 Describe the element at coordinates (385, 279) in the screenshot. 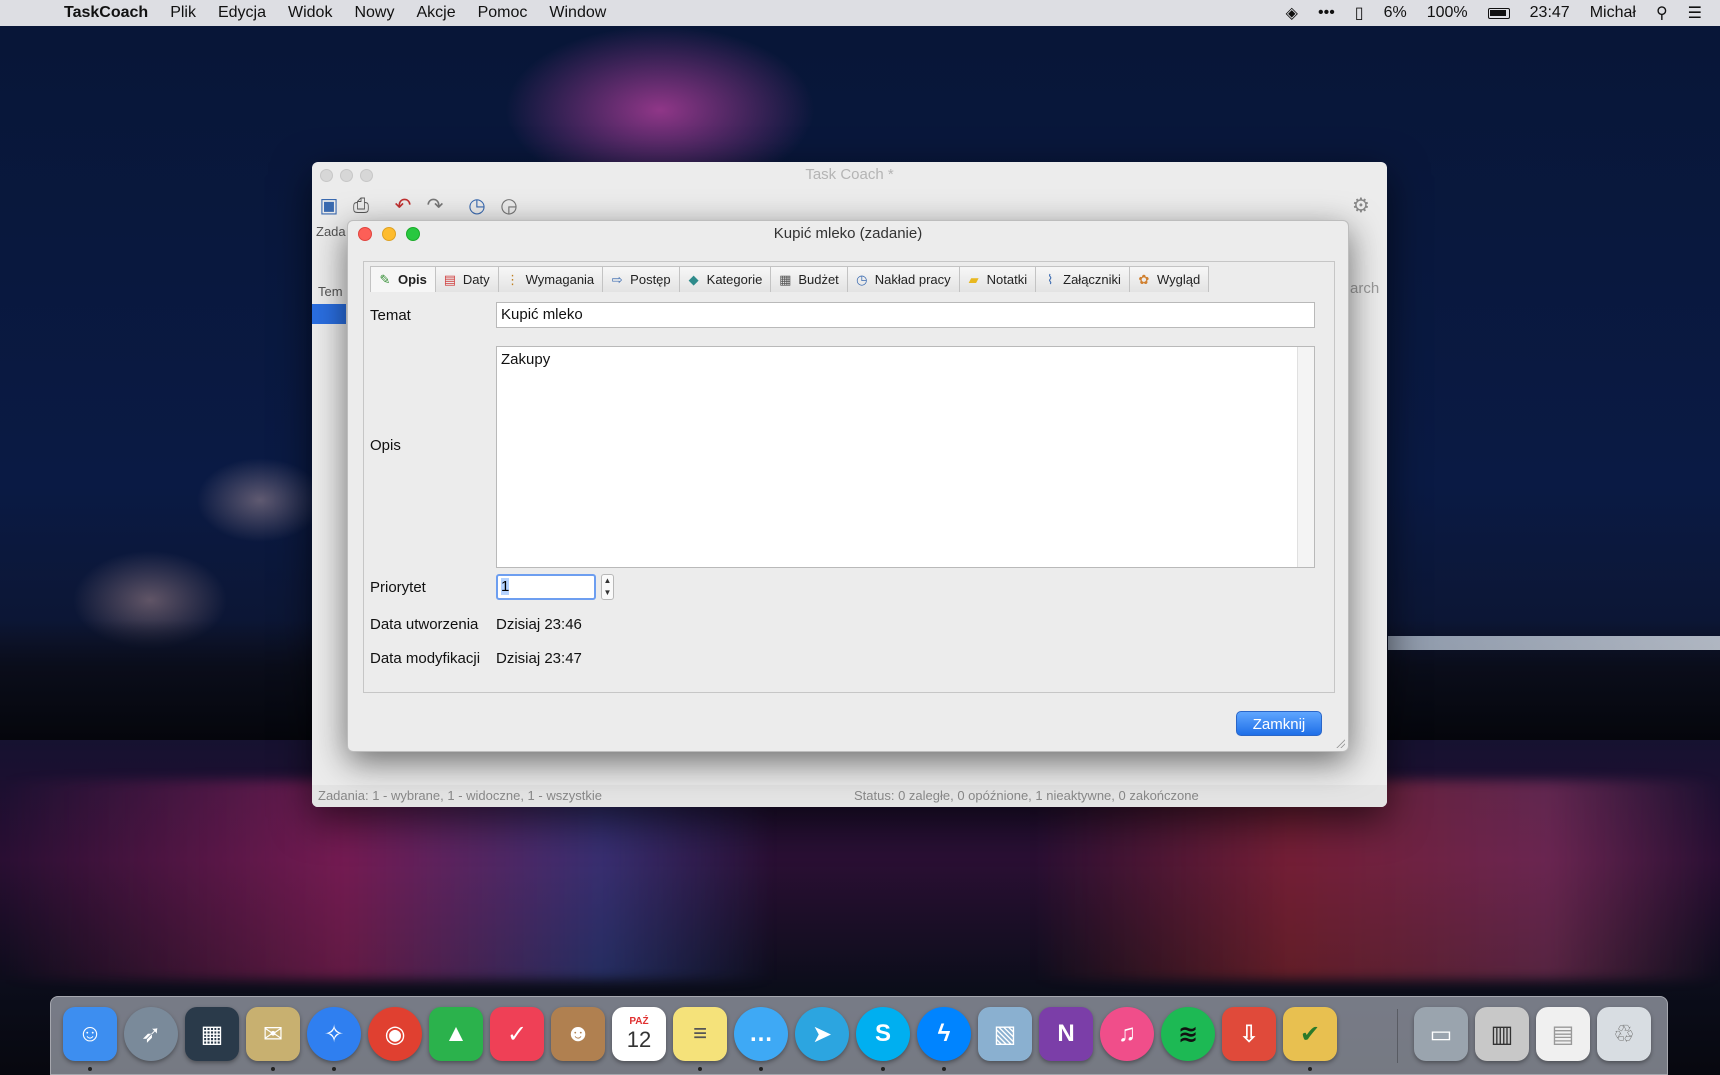

I see `pencil-icon: ✎` at that location.